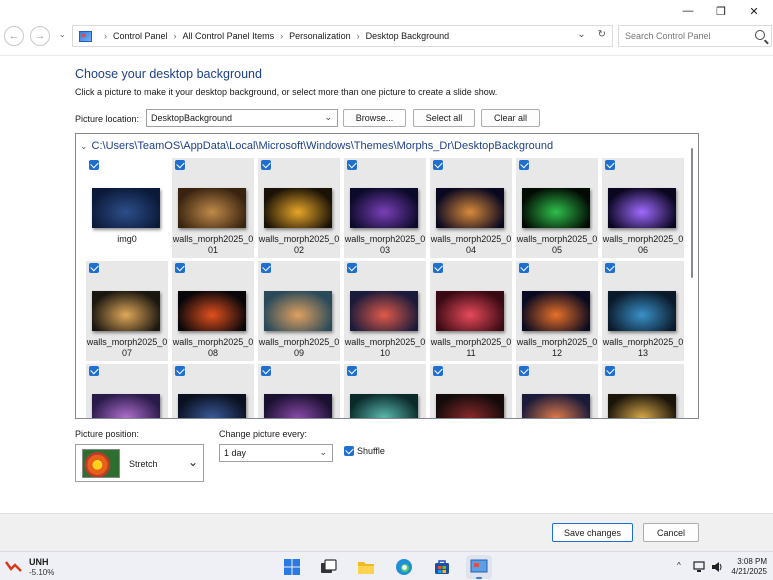 Image resolution: width=773 pixels, height=580 pixels. I want to click on picture-caption: walls_morph2025_005, so click(557, 244).